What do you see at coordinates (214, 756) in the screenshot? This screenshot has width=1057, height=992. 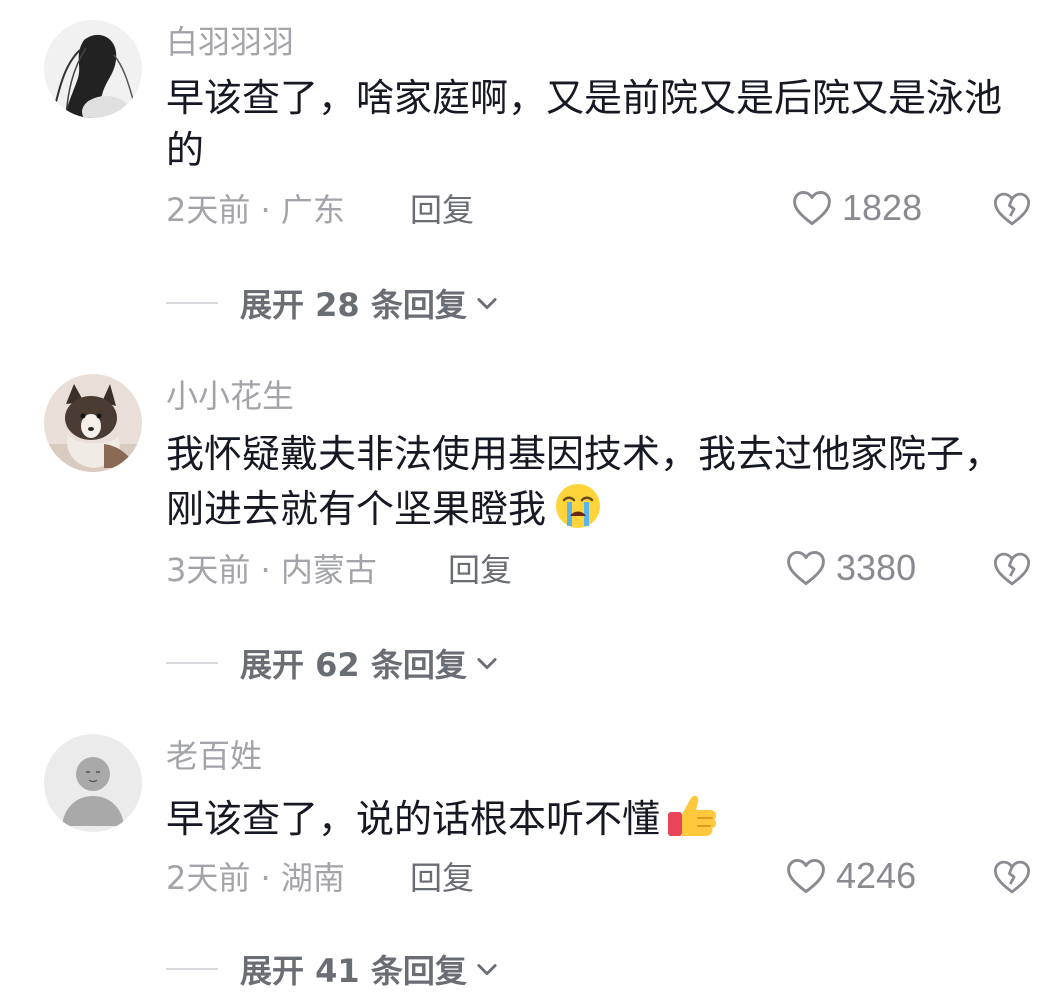 I see `username: 老百姓` at bounding box center [214, 756].